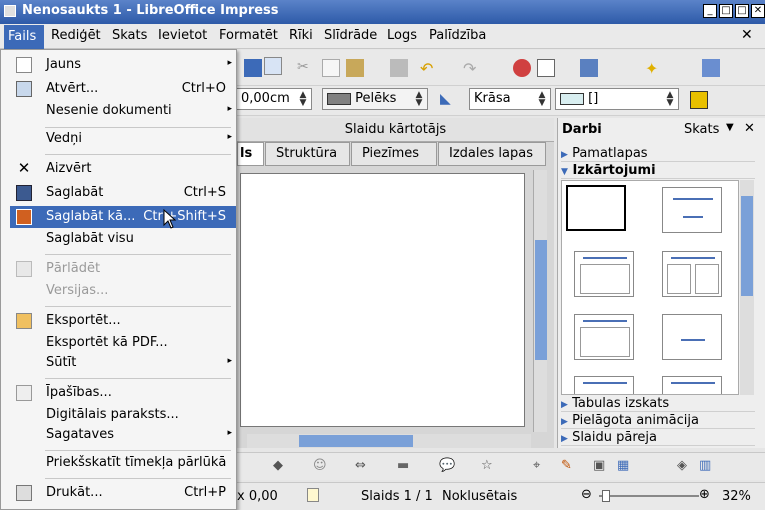 The height and width of the screenshot is (510, 765). I want to click on menu-item-save-as: Saglabāt kā... Ctrl+Shift+S, so click(123, 217).